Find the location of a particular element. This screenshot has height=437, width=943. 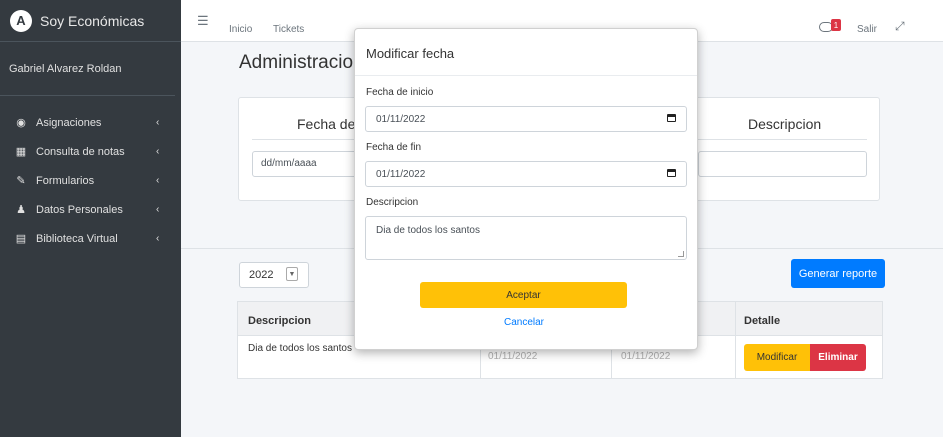

sidebar-item-biblioteca-virtual: ▤ Biblioteca Virtual ‹ is located at coordinates (90, 238).